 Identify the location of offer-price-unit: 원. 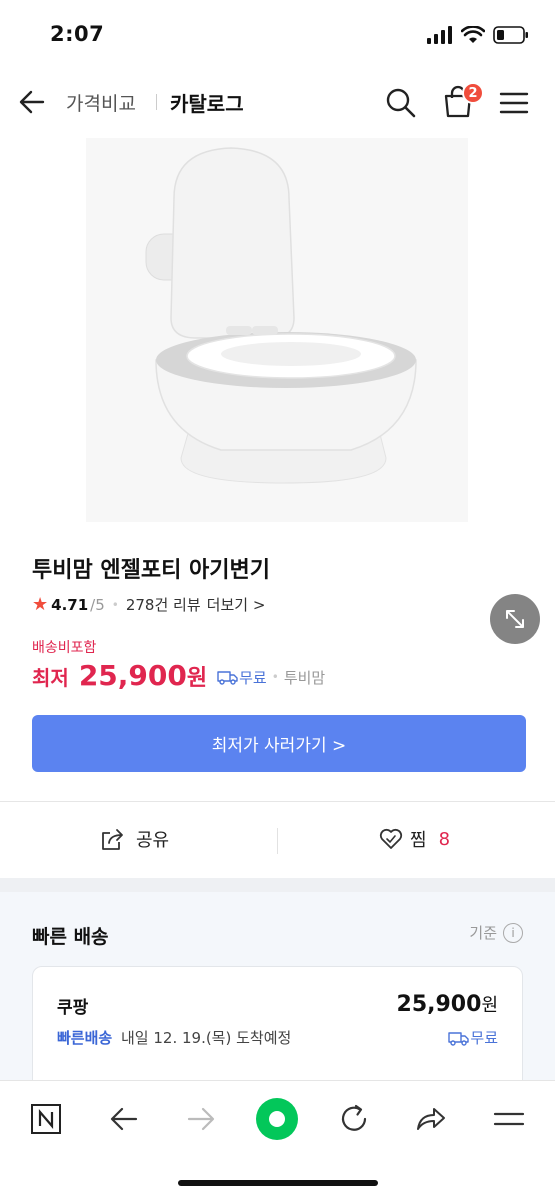
(489, 1005).